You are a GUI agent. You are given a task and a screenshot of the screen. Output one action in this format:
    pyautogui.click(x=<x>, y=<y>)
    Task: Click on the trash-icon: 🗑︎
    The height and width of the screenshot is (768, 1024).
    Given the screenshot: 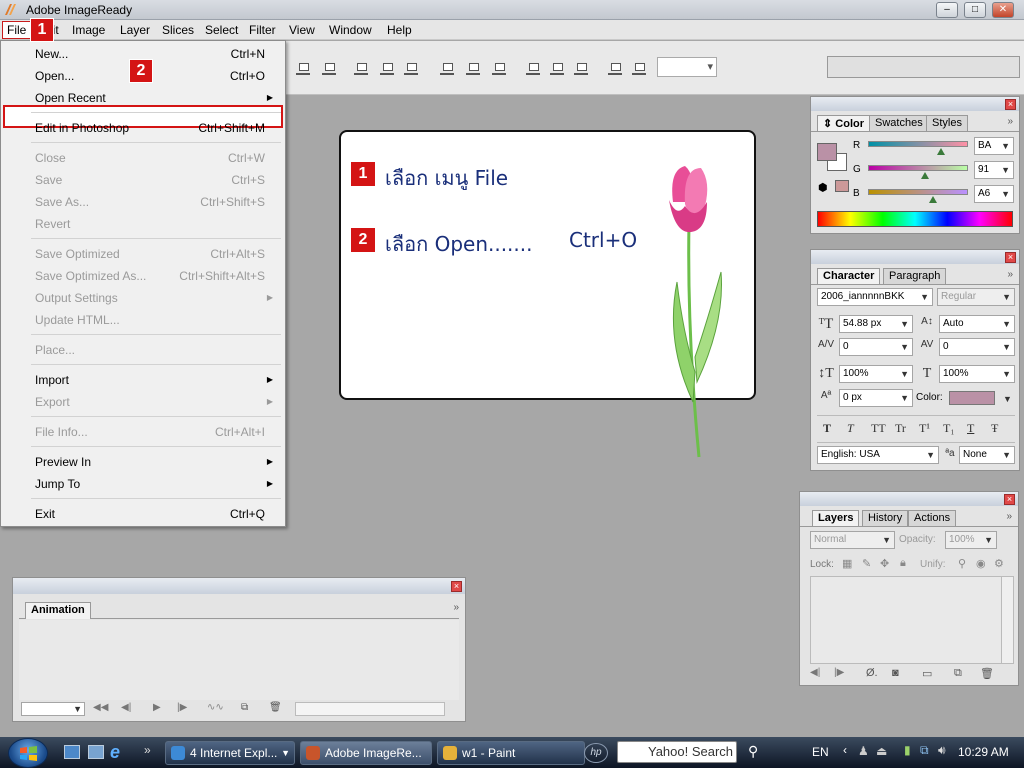 What is the action you would take?
    pyautogui.click(x=275, y=707)
    